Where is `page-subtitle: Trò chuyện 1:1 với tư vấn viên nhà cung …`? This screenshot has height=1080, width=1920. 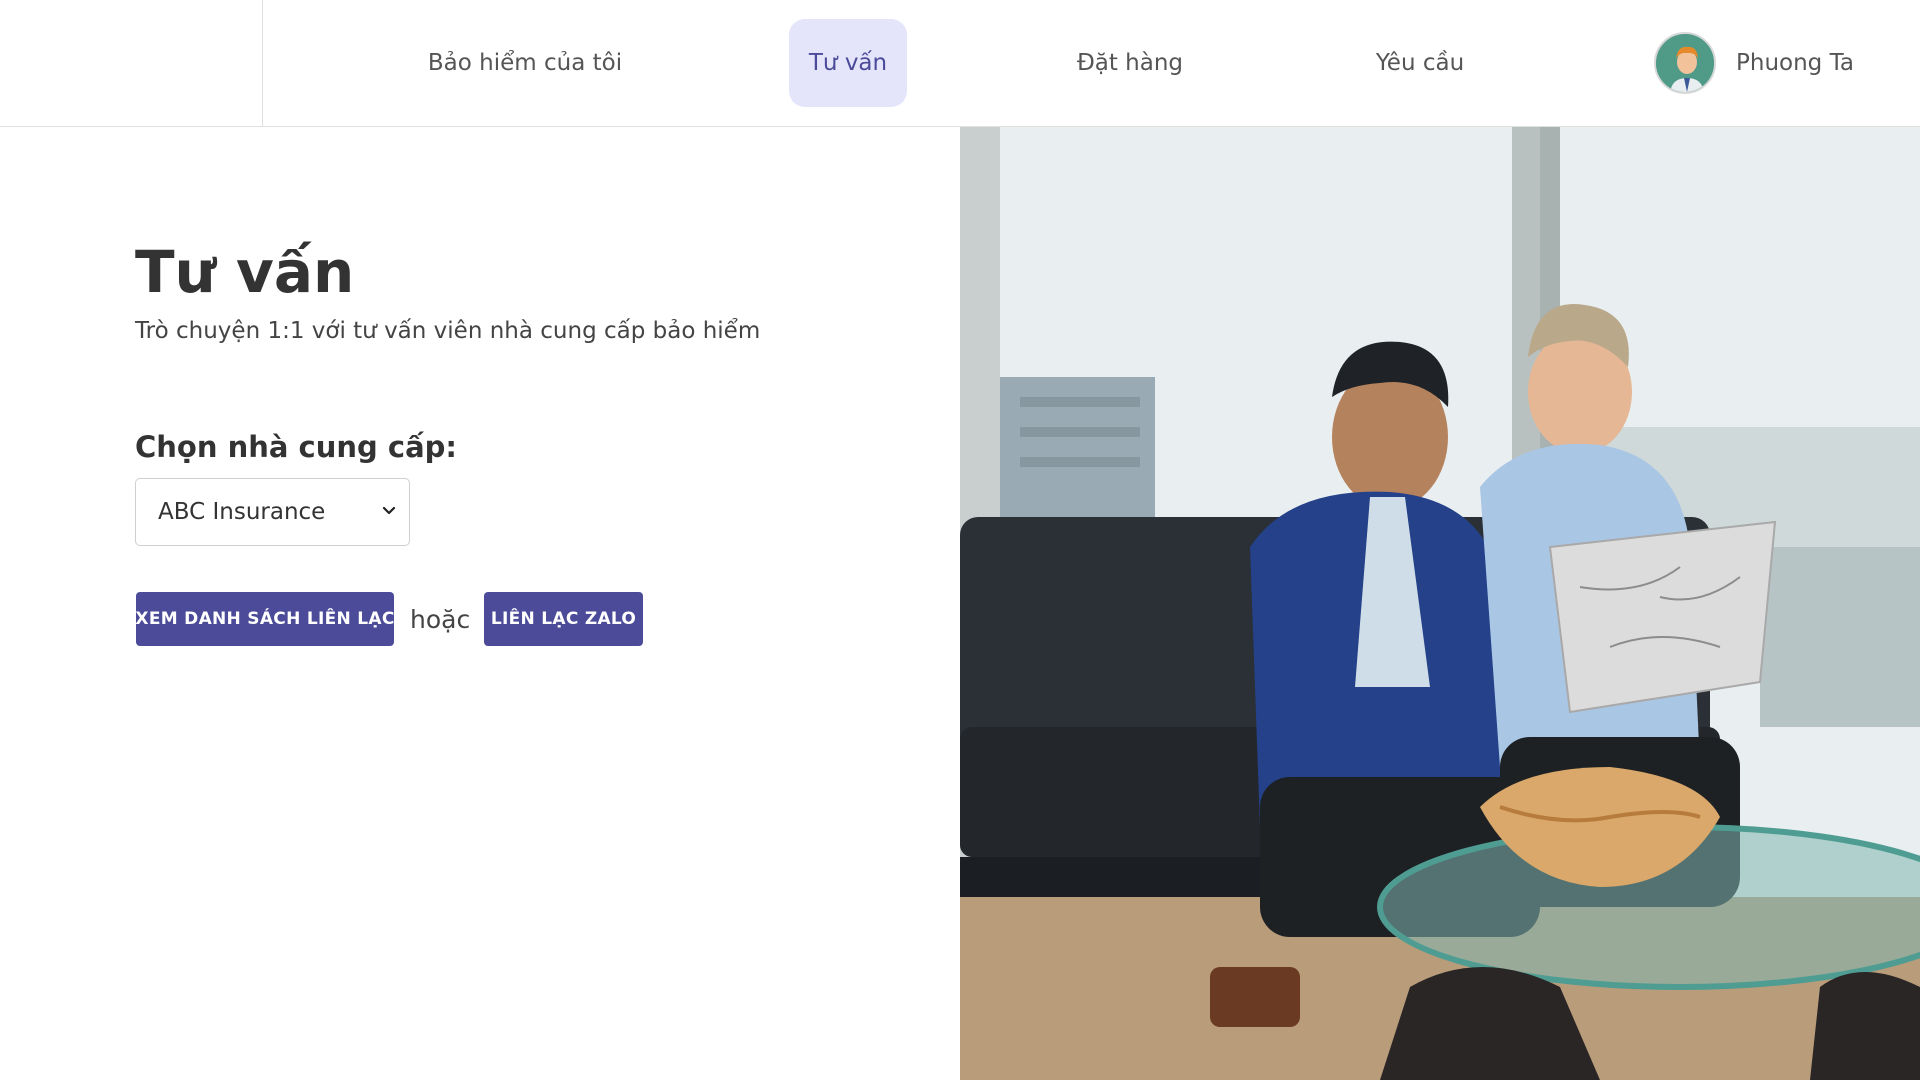 page-subtitle: Trò chuyện 1:1 với tư vấn viên nhà cung … is located at coordinates (448, 331).